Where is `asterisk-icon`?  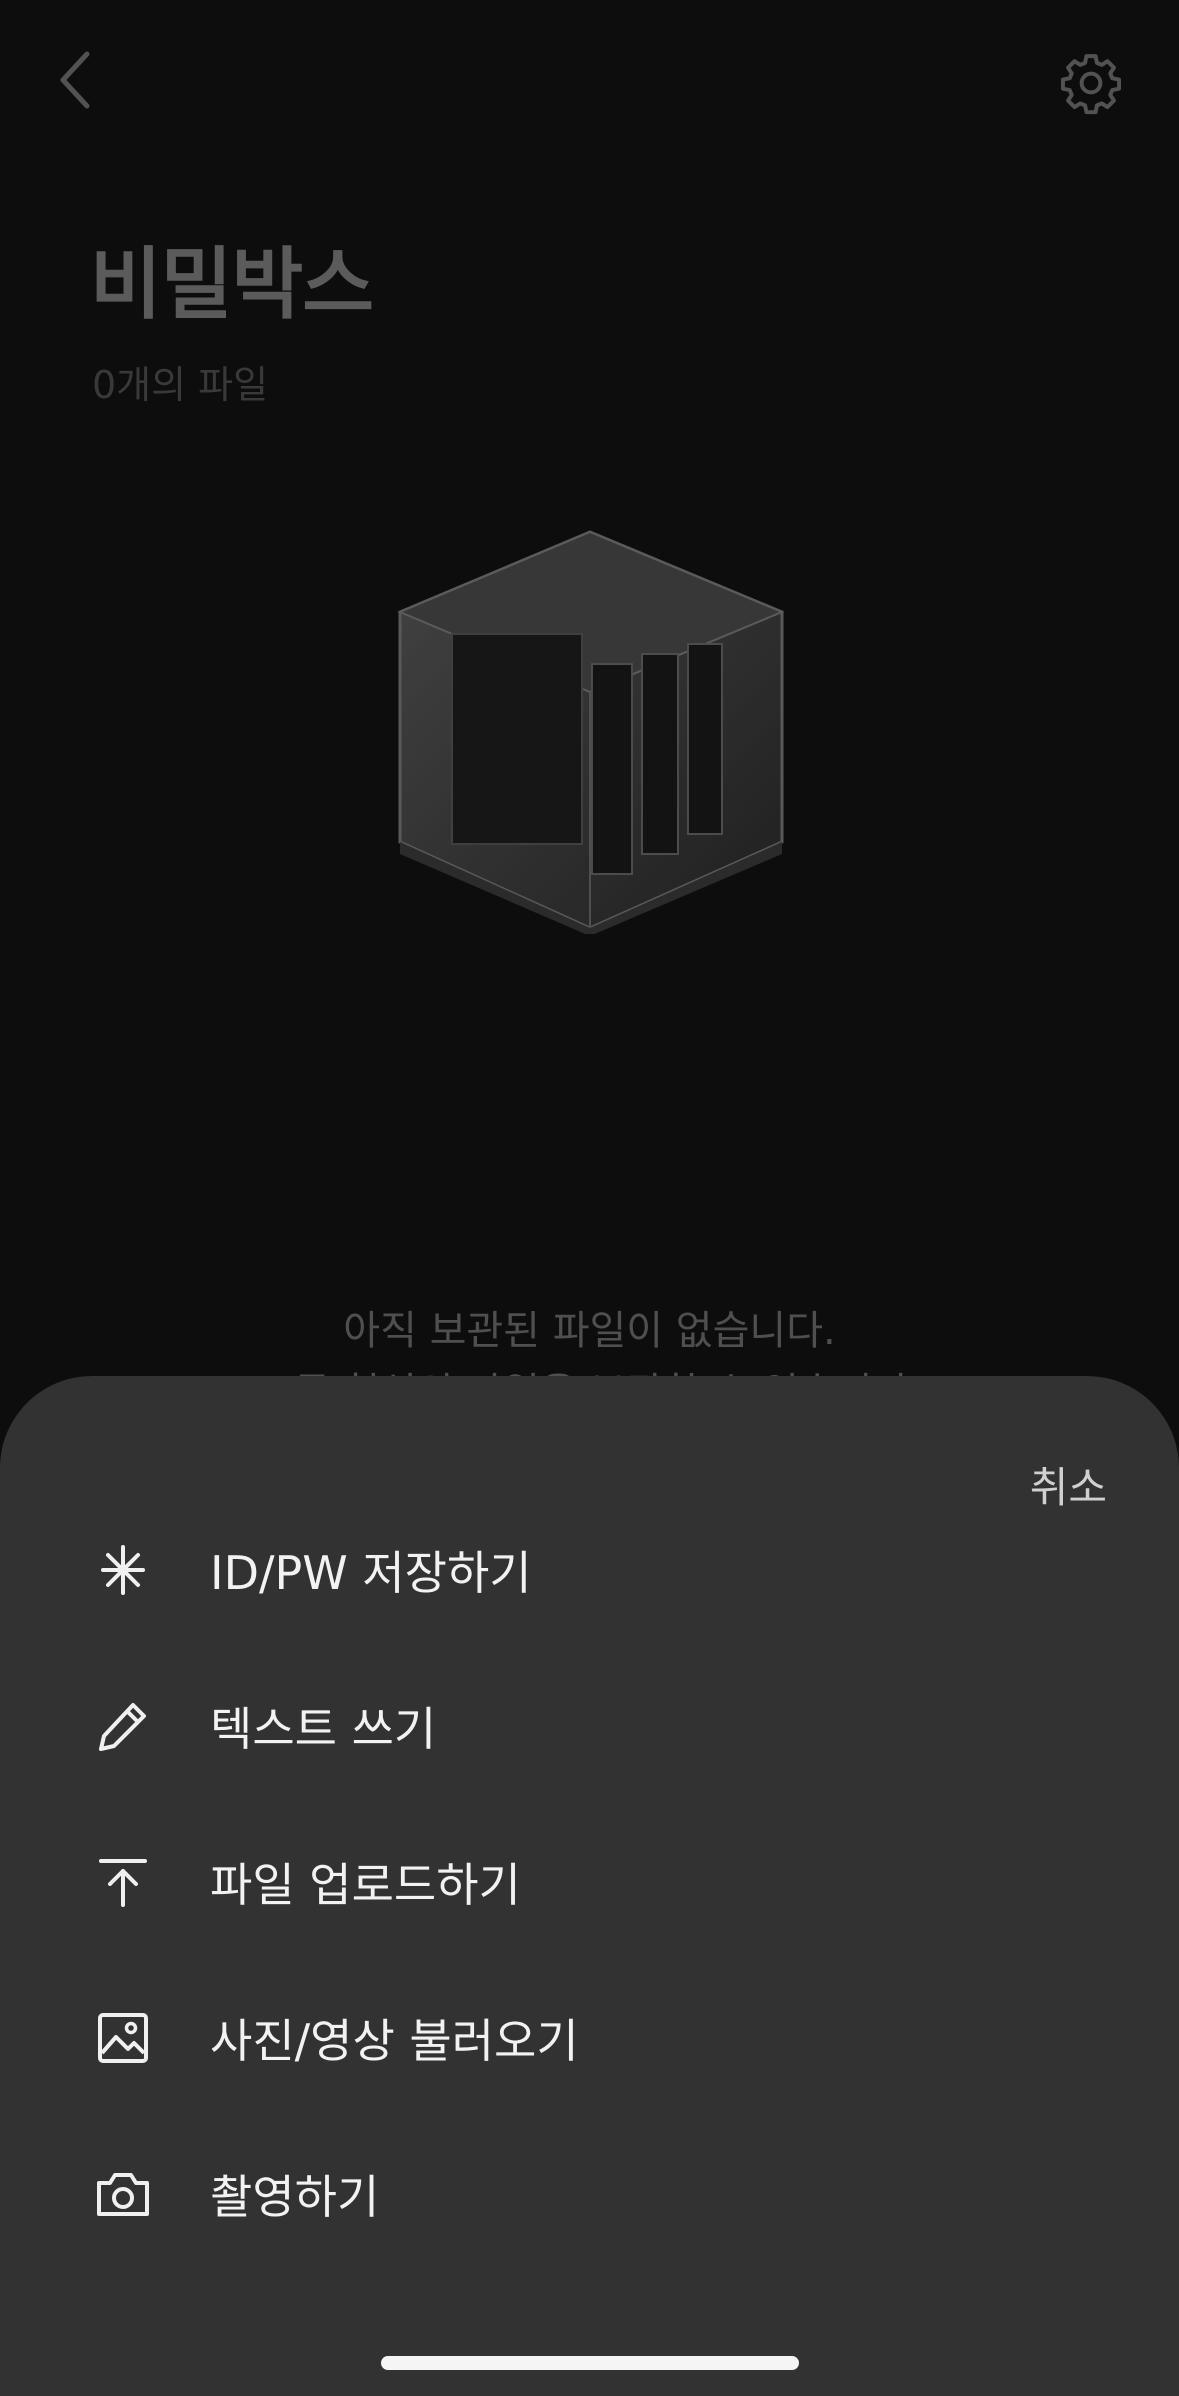
asterisk-icon is located at coordinates (123, 1570).